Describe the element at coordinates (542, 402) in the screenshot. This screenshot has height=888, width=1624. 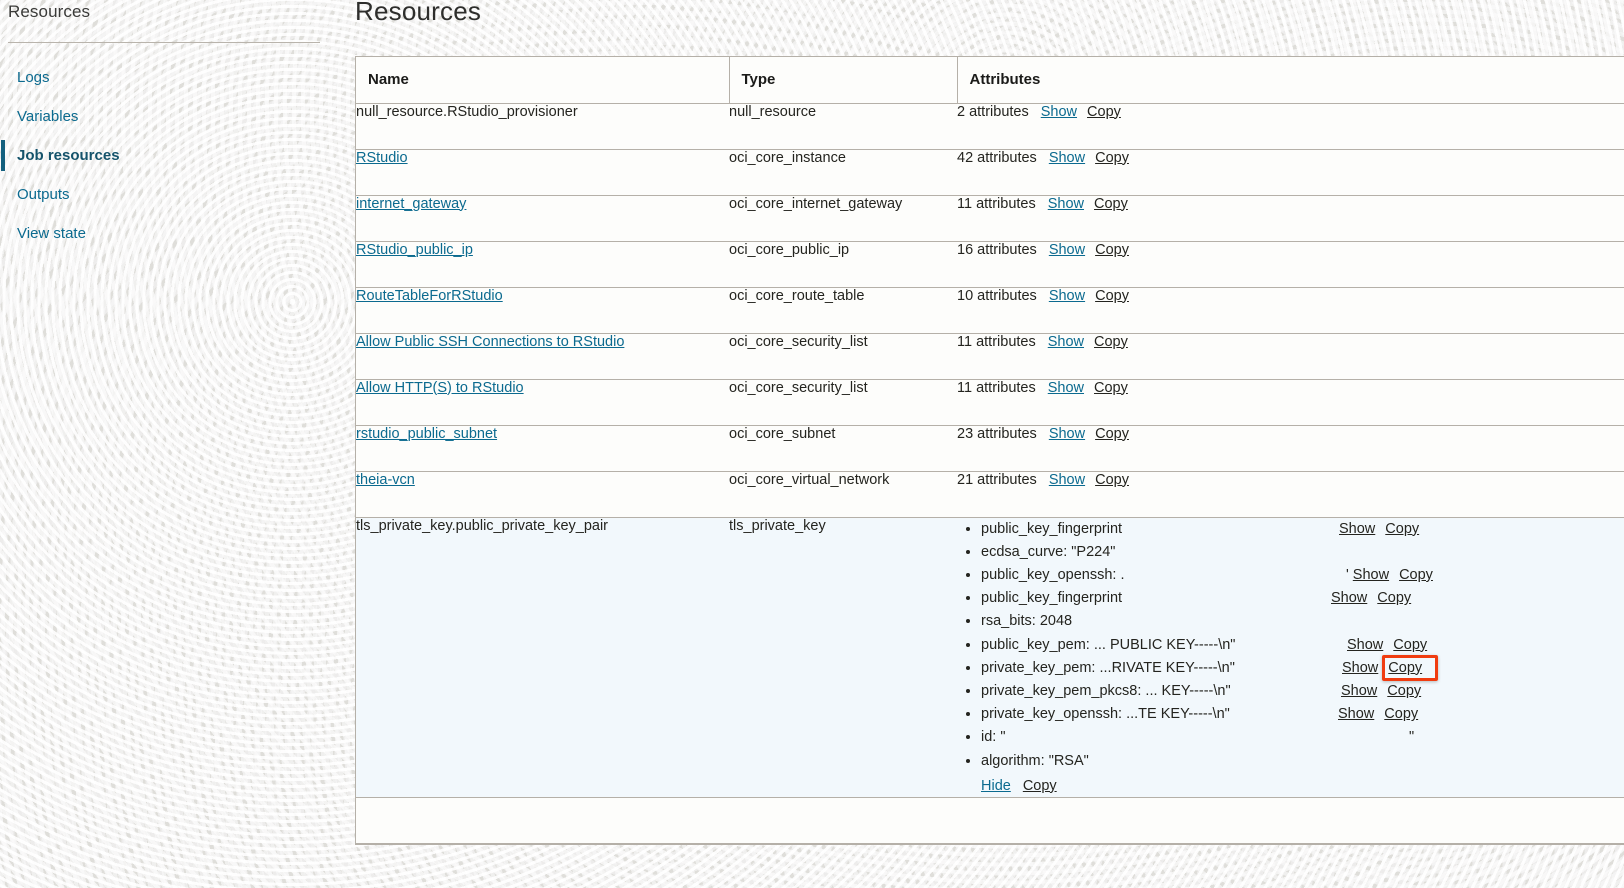
I see `cell-name: Allow HTTP(S) to RStudio` at that location.